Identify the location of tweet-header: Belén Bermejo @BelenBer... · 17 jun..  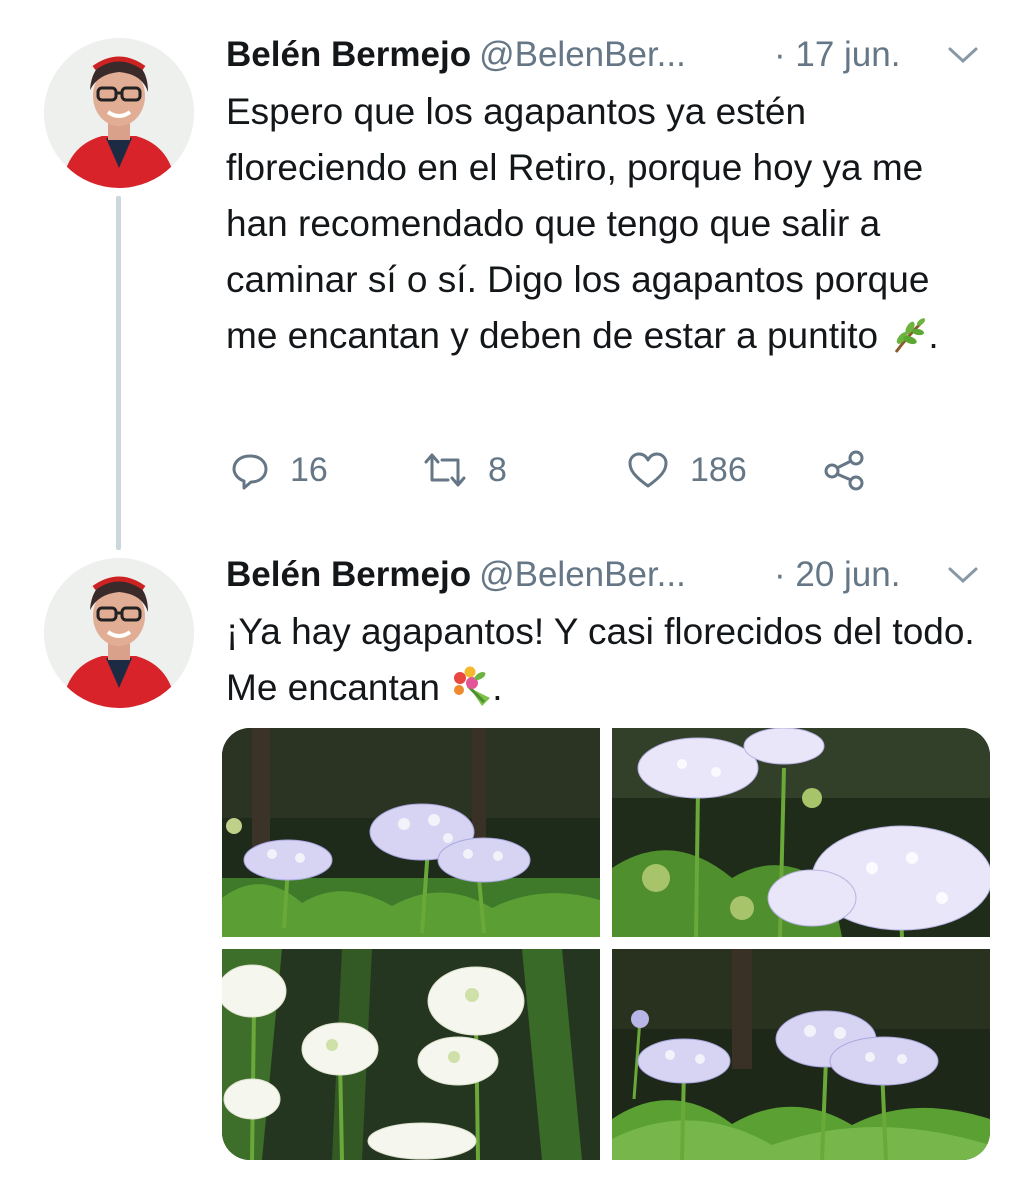
(603, 55).